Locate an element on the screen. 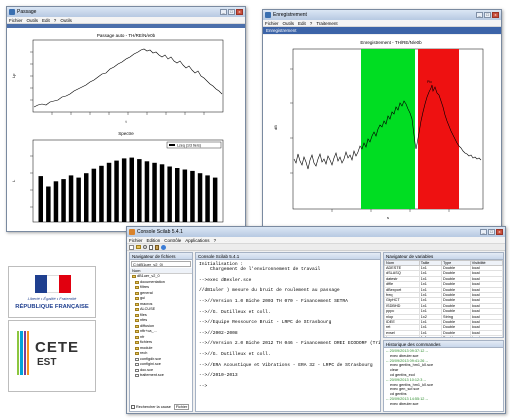 The width and height of the screenshot is (510, 418). variable-browser-header: Navigateur de variables is located at coordinates (443, 256).